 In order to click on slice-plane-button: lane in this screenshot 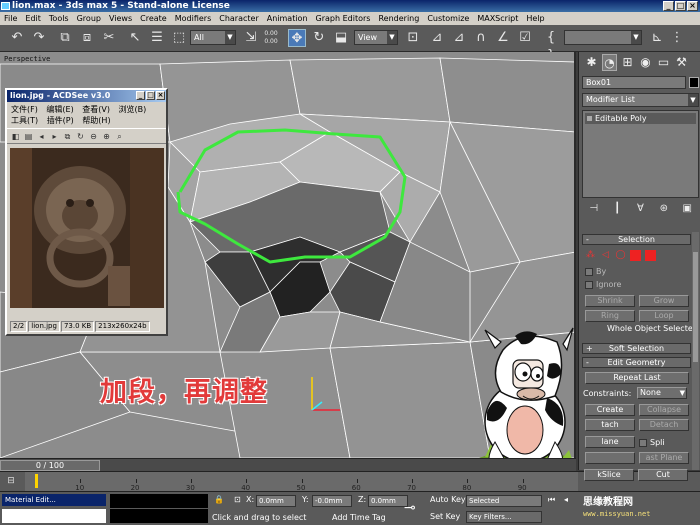, I will do `click(610, 442)`.